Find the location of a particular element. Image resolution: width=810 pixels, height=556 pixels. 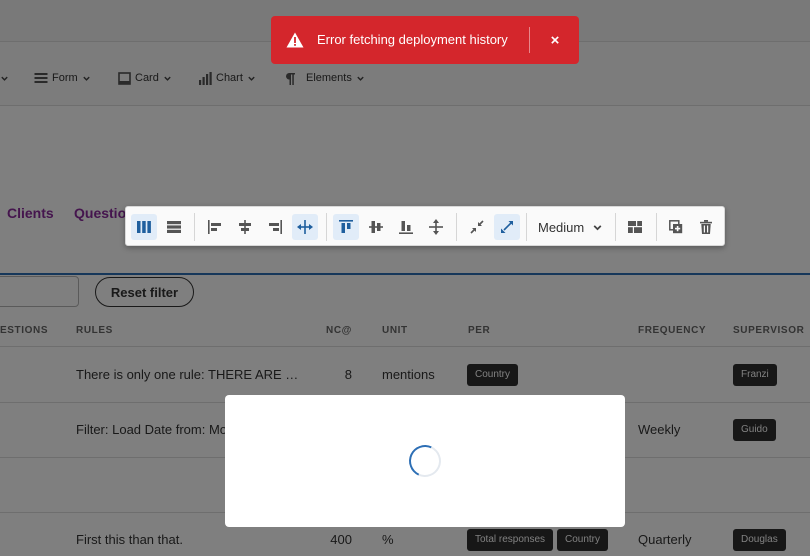

size-select: Medium is located at coordinates (570, 227).